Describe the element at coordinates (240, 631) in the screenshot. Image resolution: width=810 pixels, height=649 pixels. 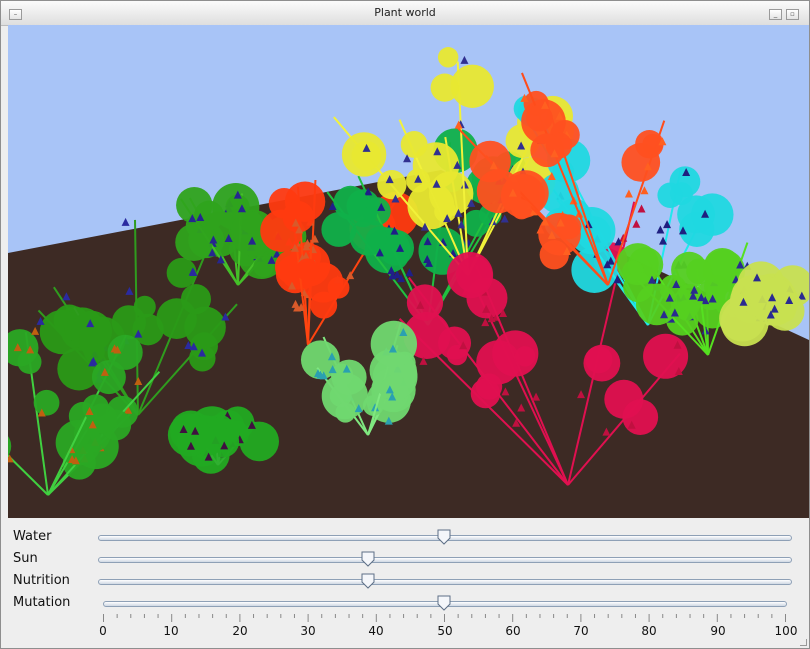
I see `tick-label: 20` at that location.